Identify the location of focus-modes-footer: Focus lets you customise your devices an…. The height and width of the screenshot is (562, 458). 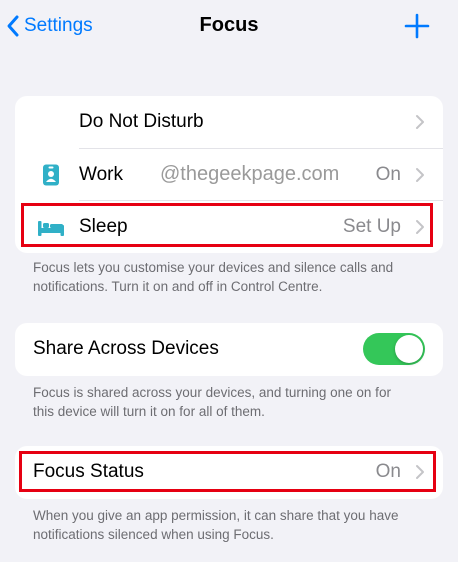
(213, 277).